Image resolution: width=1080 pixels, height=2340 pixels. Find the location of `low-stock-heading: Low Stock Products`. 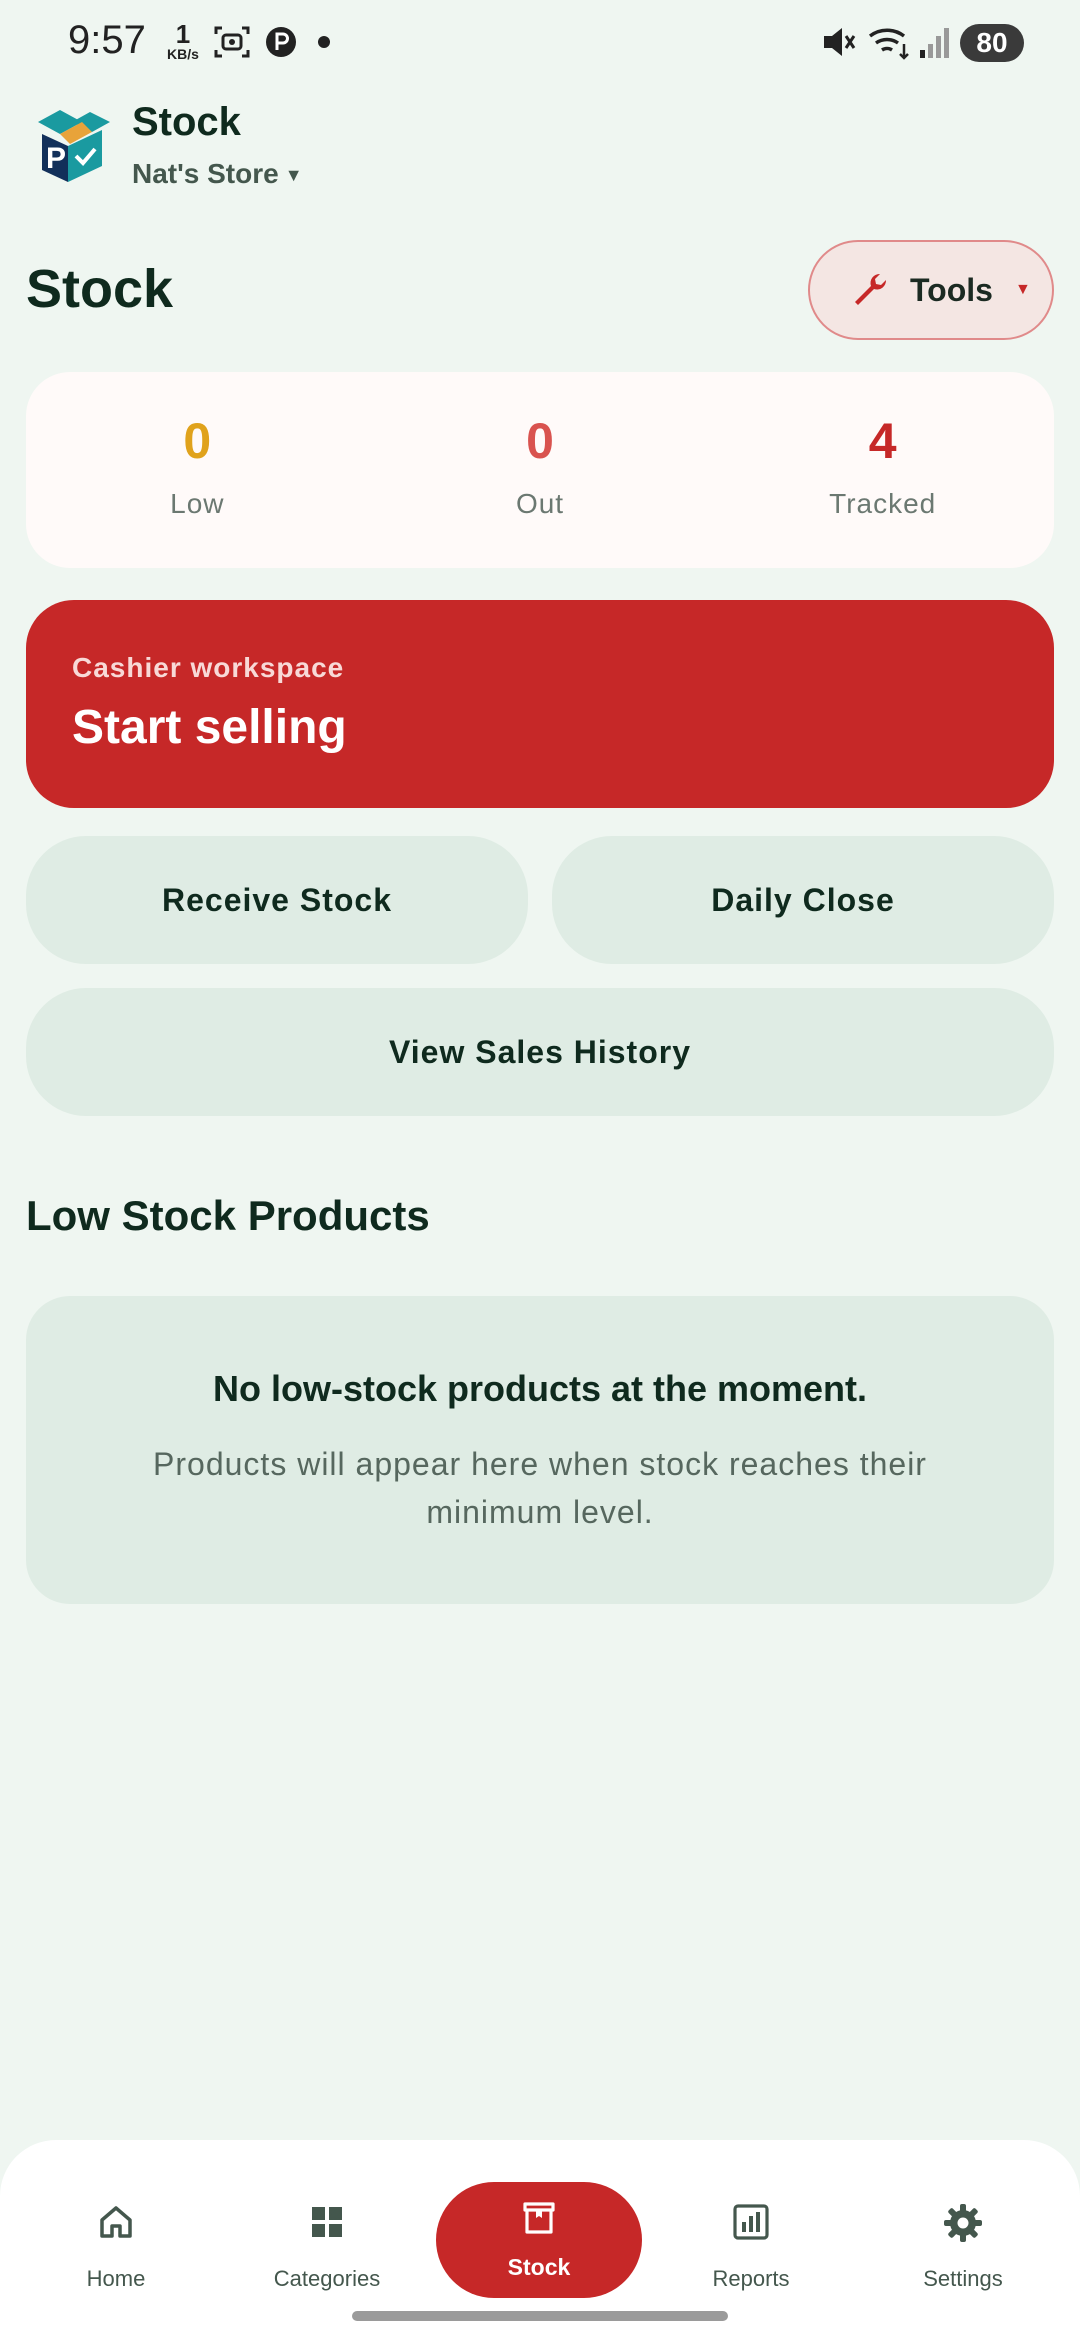

low-stock-heading: Low Stock Products is located at coordinates (228, 1215).